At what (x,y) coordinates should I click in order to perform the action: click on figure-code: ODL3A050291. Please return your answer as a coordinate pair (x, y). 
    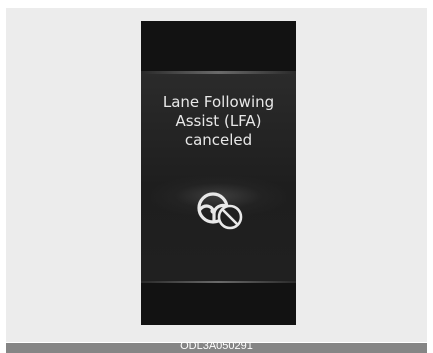
    Looking at the image, I should click on (216, 347).